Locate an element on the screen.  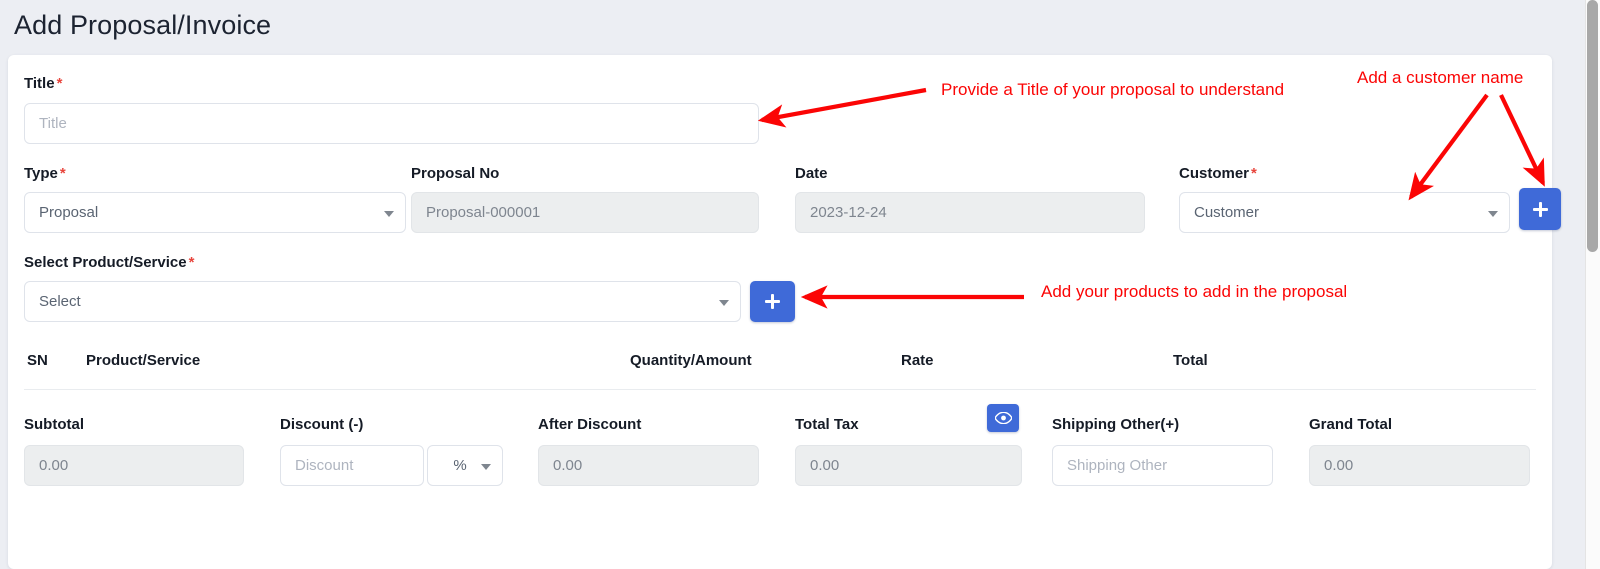
date-input: 2023-12-24 is located at coordinates (970, 212).